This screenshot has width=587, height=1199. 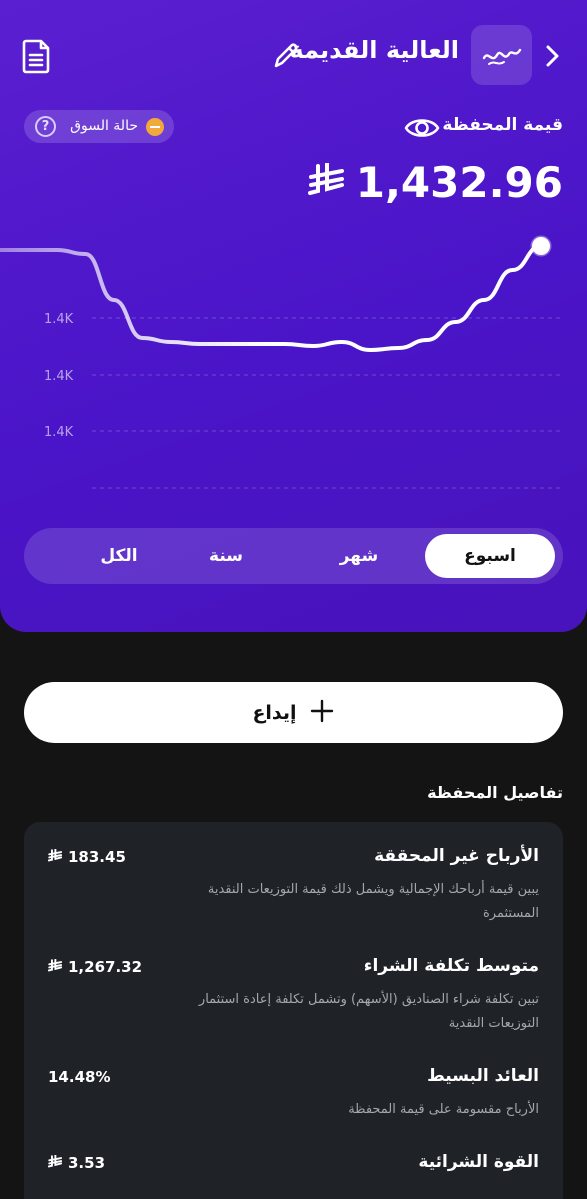 What do you see at coordinates (478, 1162) in the screenshot?
I see `detail-title: القوة الشرائية` at bounding box center [478, 1162].